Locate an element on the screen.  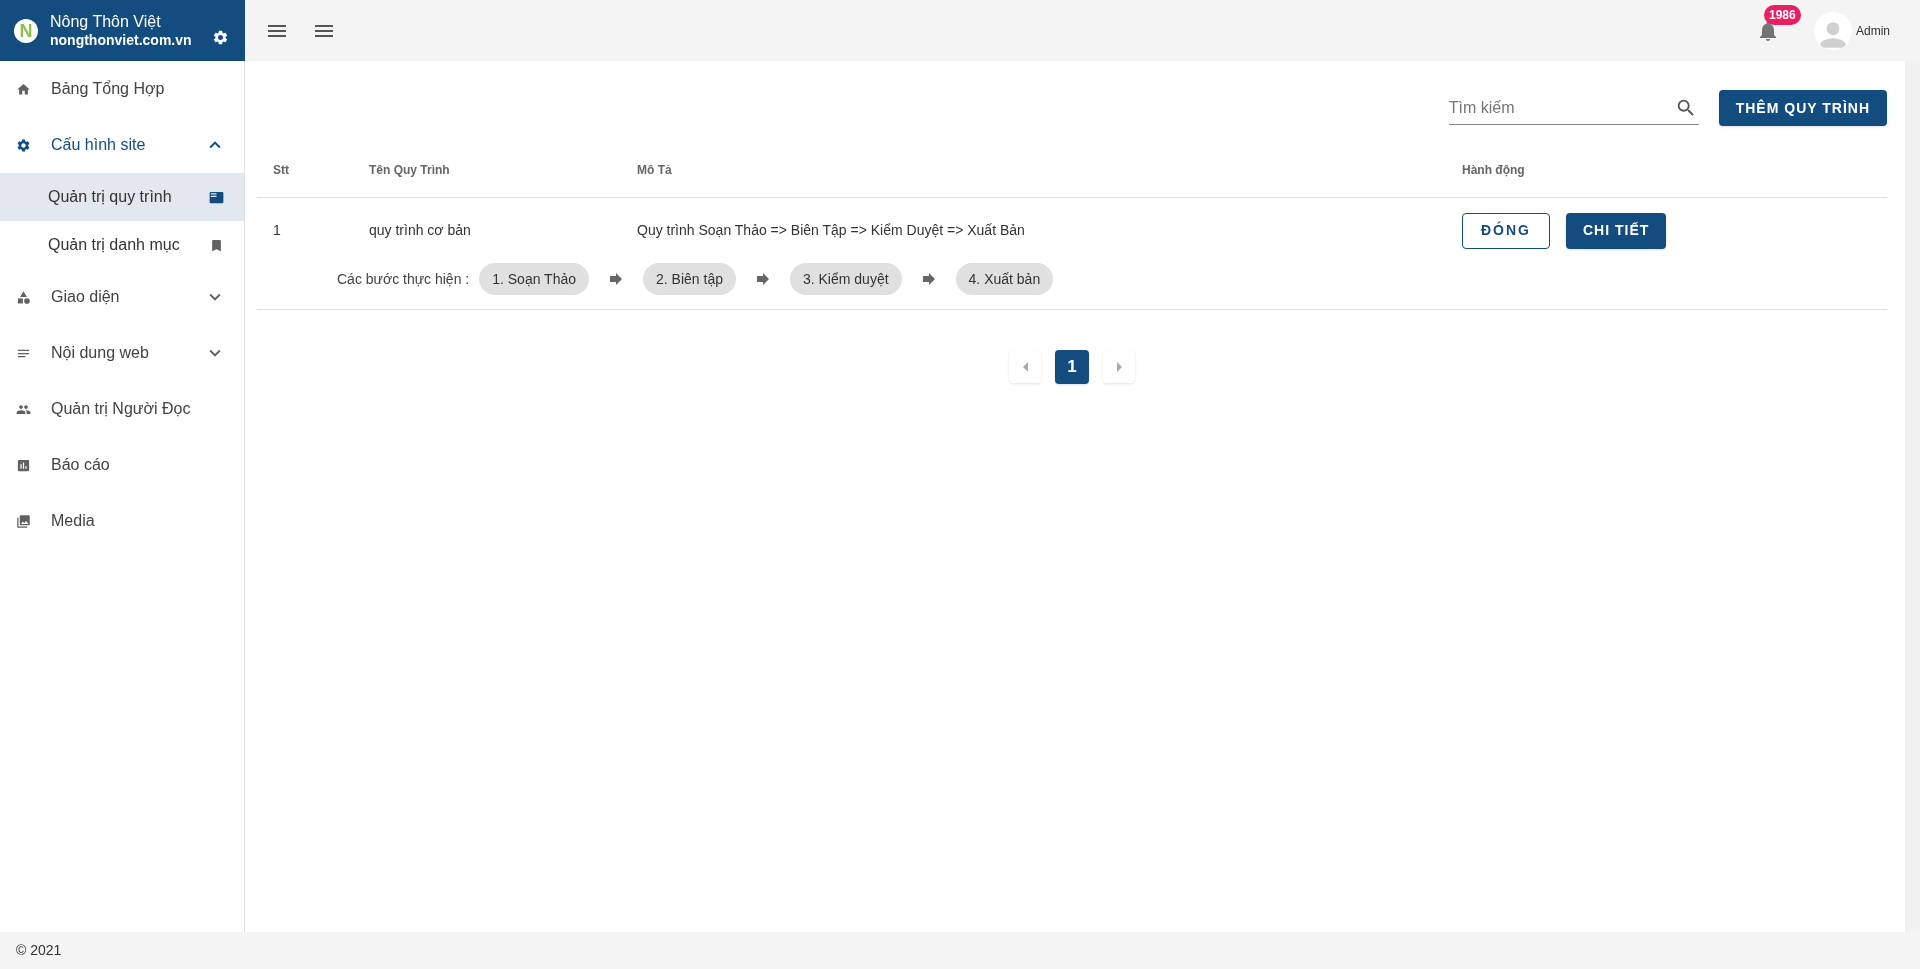
notification-badge: 1986 is located at coordinates (1782, 14).